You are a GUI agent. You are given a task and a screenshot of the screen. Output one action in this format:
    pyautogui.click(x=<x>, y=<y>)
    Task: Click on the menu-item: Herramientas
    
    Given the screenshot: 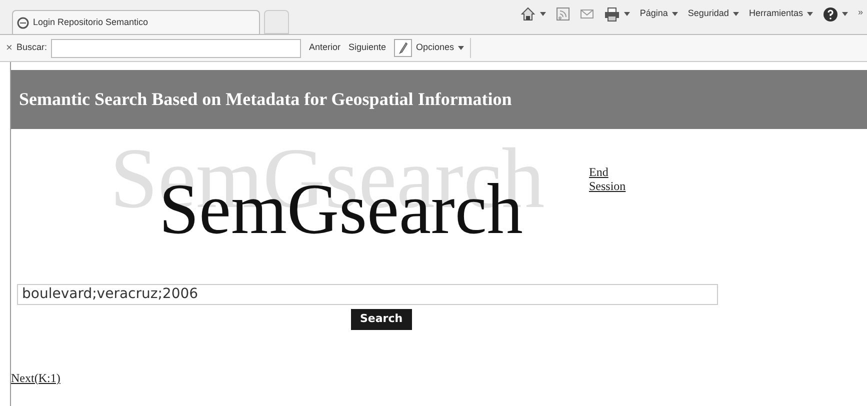 What is the action you would take?
    pyautogui.click(x=775, y=14)
    